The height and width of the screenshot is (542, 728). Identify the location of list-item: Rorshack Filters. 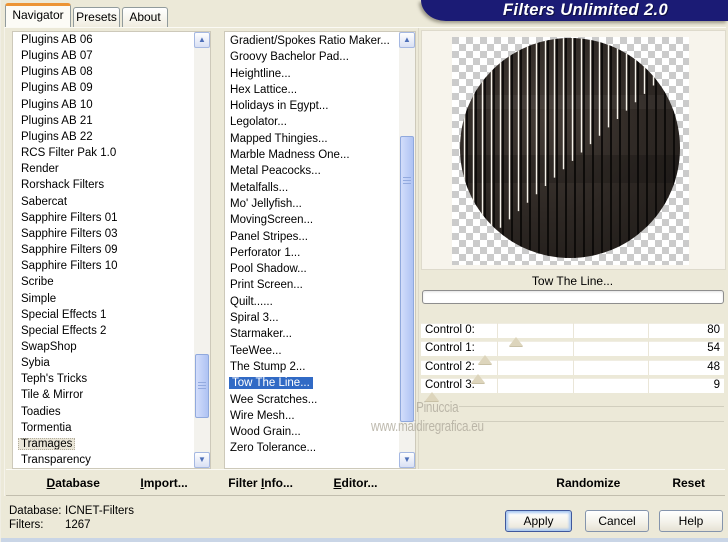
(111, 185).